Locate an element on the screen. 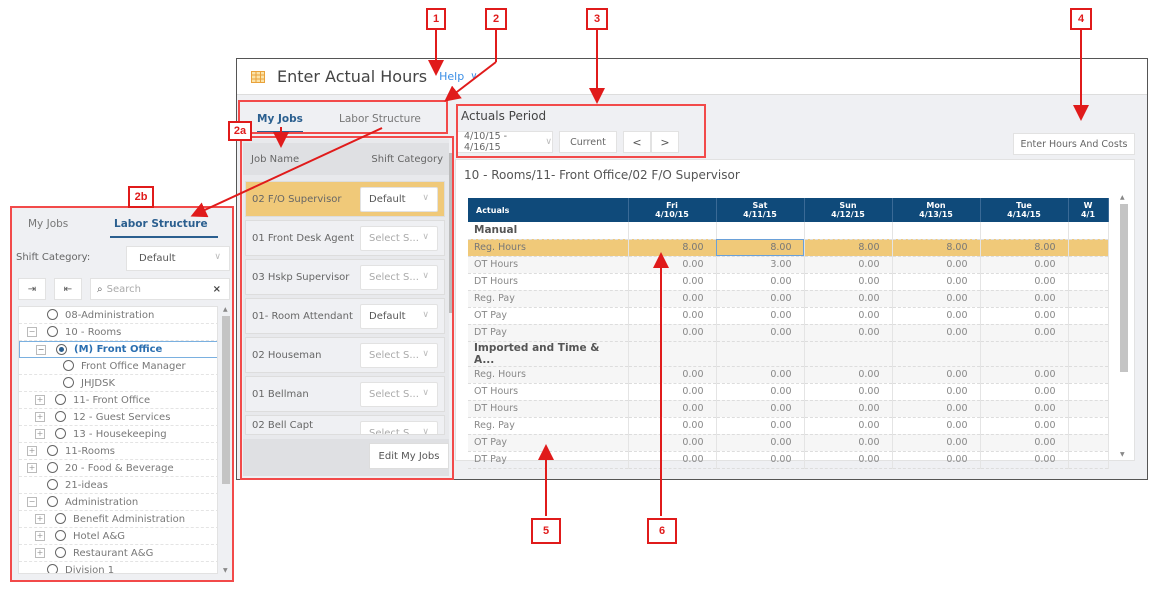 The image size is (1158, 591). tree-node: +13 - Housekeeping is located at coordinates (118, 434).